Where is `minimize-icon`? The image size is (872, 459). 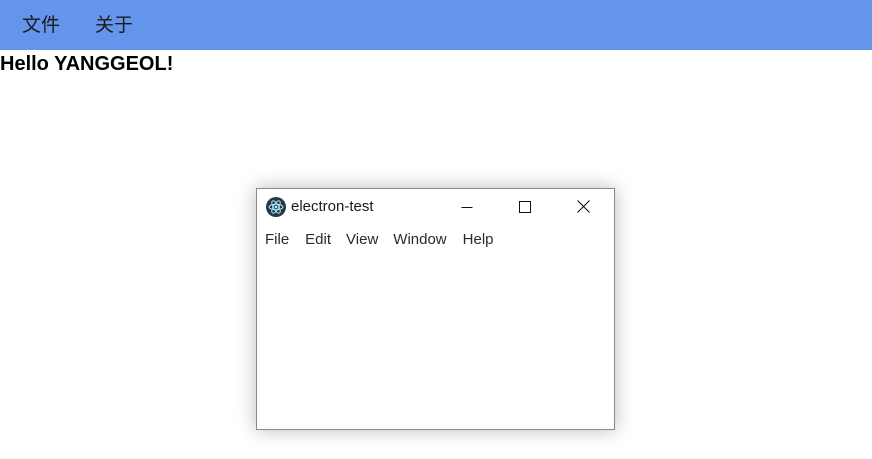 minimize-icon is located at coordinates (467, 207).